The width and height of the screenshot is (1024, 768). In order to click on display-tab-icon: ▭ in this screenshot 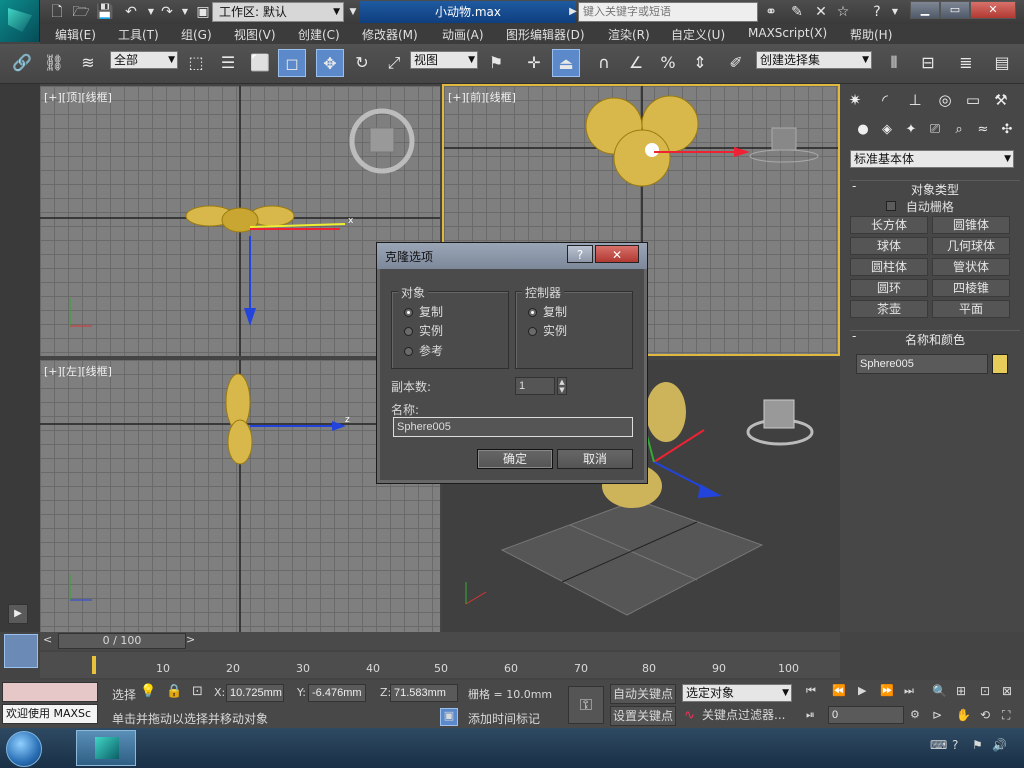, I will do `click(973, 100)`.